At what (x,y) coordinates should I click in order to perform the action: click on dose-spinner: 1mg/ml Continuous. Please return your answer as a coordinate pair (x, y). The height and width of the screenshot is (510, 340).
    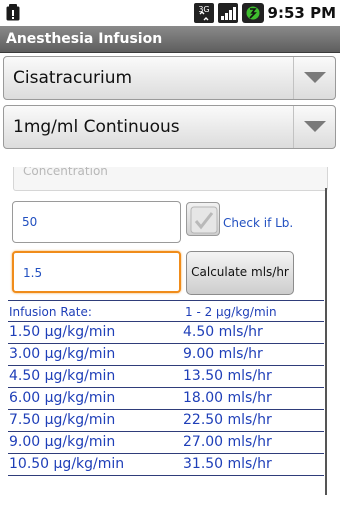
    Looking at the image, I should click on (169, 127).